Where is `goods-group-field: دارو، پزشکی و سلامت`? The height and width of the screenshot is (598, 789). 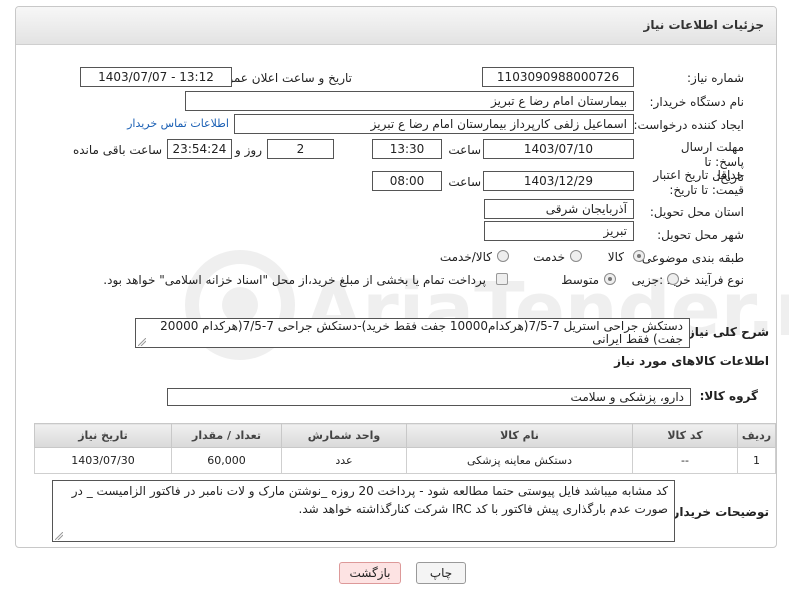 goods-group-field: دارو، پزشکی و سلامت is located at coordinates (429, 397).